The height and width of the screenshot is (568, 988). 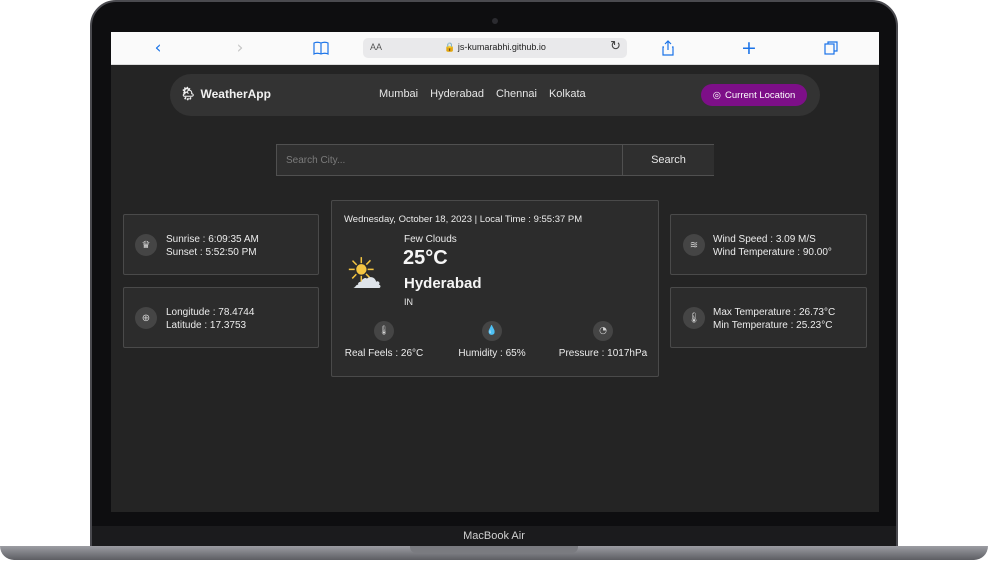 I want to click on sun-info: Sunrise : 6:09:35 AM Sunset : 5:52:50 PM, so click(x=212, y=246).